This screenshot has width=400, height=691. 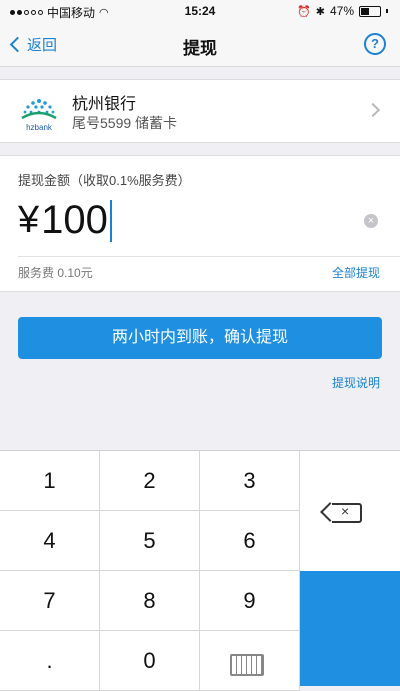 What do you see at coordinates (320, 11) in the screenshot?
I see `bluetooth-icon: ✱` at bounding box center [320, 11].